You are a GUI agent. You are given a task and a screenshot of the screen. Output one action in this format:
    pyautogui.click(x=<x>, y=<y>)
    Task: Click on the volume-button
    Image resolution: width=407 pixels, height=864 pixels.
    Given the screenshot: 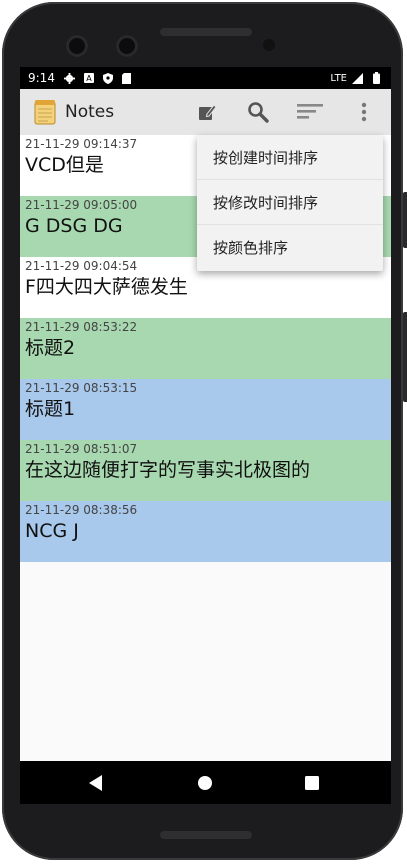 What is the action you would take?
    pyautogui.click(x=405, y=357)
    